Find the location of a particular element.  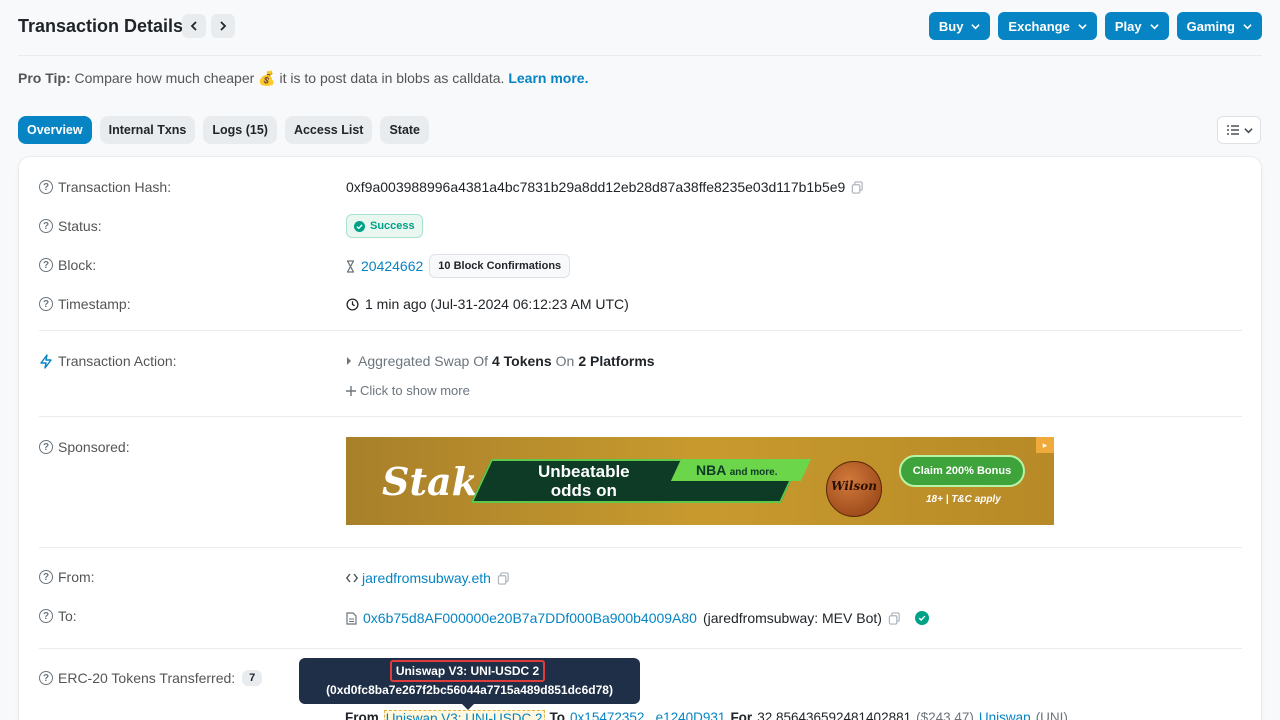

status-label-row: ? Status: is located at coordinates (70, 226).